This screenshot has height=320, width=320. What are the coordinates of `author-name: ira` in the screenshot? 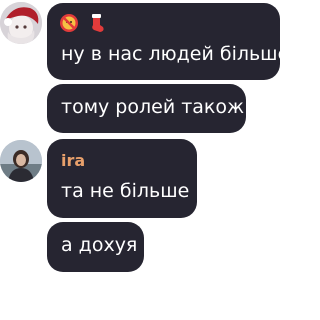 It's located at (73, 160).